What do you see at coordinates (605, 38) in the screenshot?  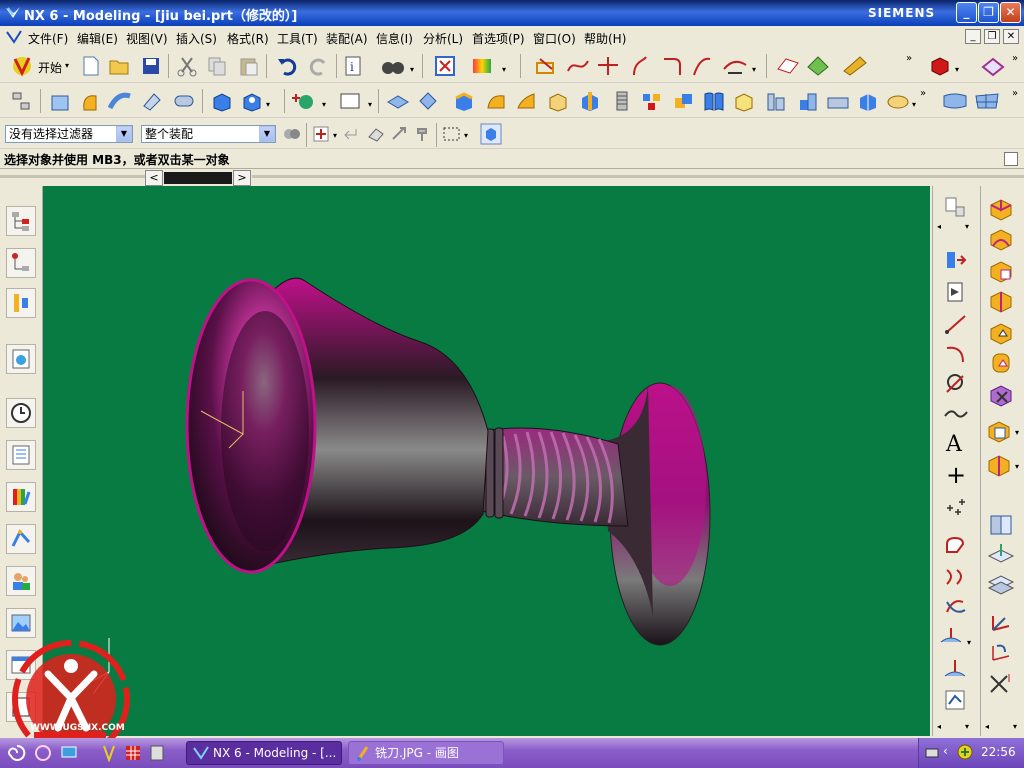 I see `menu-help: 帮助(H)` at bounding box center [605, 38].